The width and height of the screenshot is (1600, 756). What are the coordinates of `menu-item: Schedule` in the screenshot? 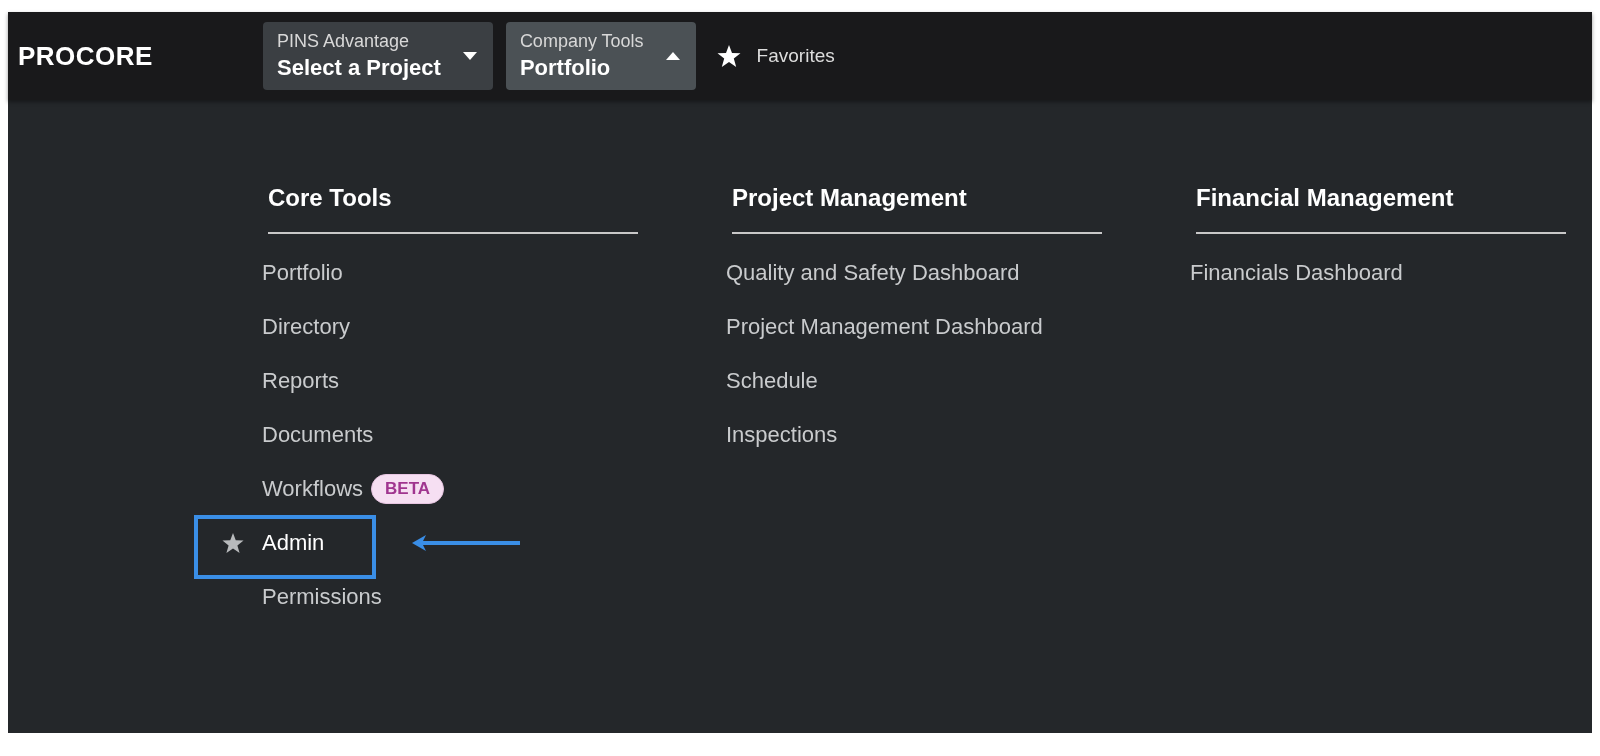 It's located at (772, 381).